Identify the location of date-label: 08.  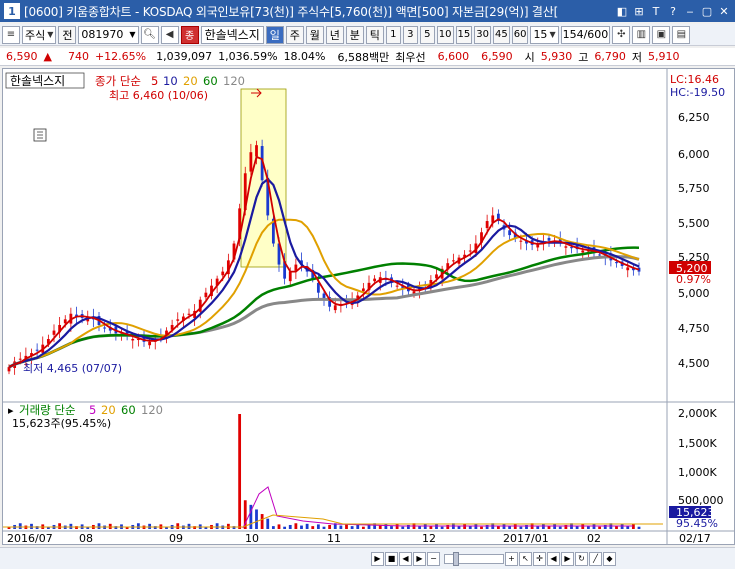
(86, 538).